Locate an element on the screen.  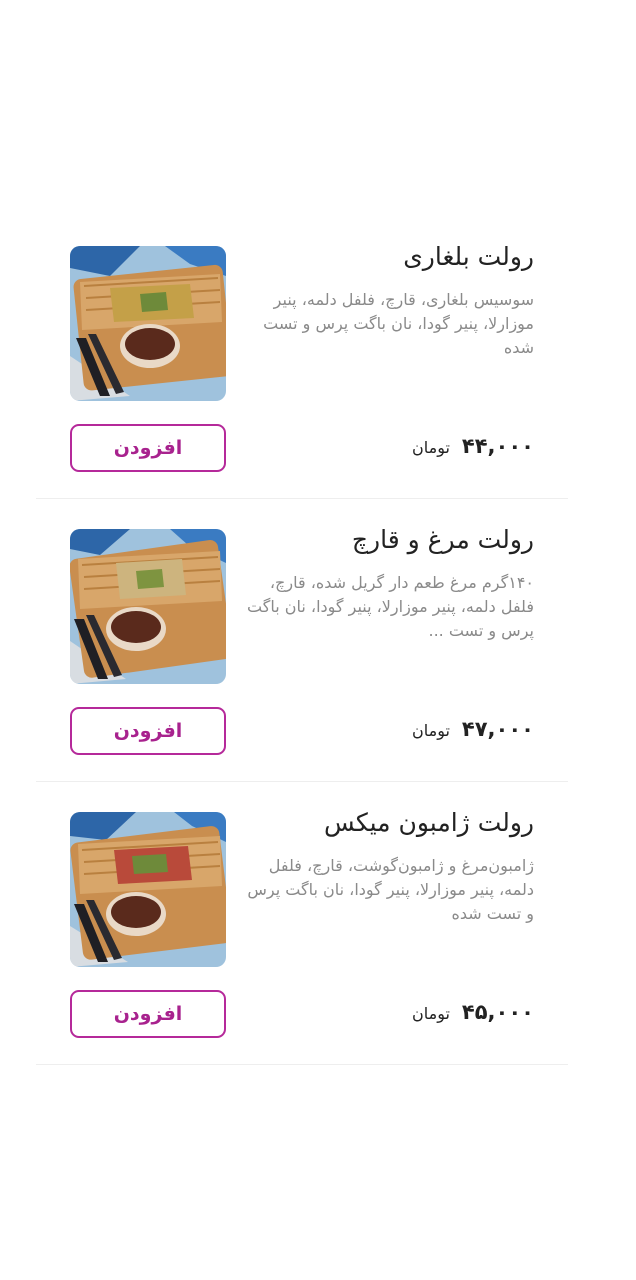
item-price: ۴۴,۰۰۰ تومان is located at coordinates (473, 446).